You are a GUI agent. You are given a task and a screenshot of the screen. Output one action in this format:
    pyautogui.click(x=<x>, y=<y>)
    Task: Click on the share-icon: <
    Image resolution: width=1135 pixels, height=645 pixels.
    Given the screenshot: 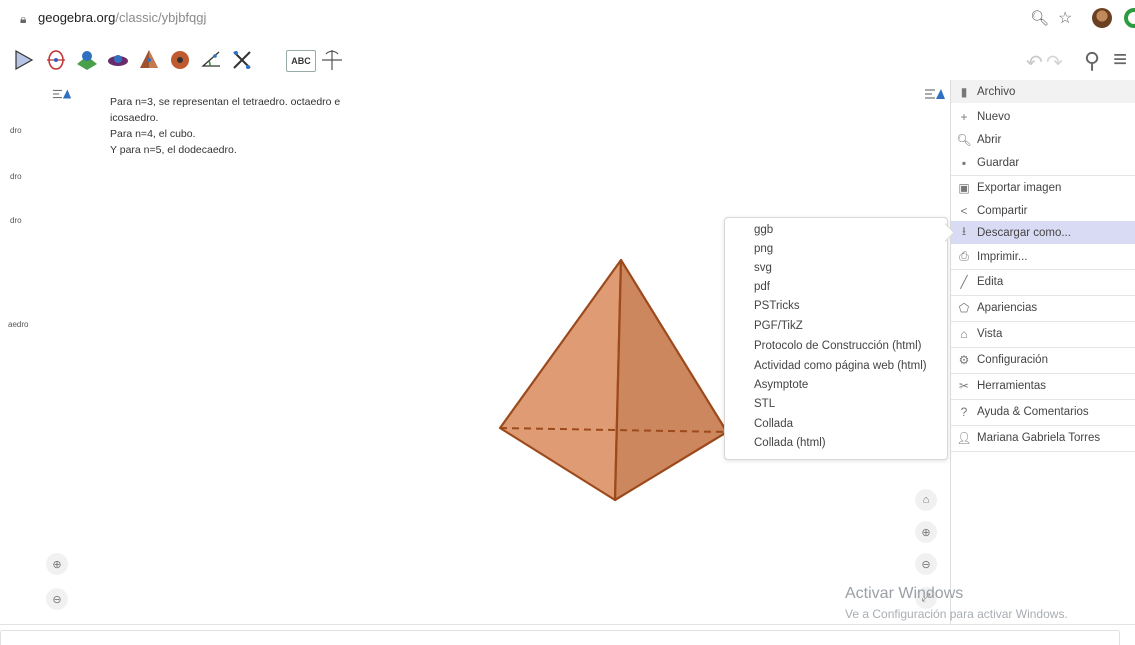 What is the action you would take?
    pyautogui.click(x=964, y=210)
    